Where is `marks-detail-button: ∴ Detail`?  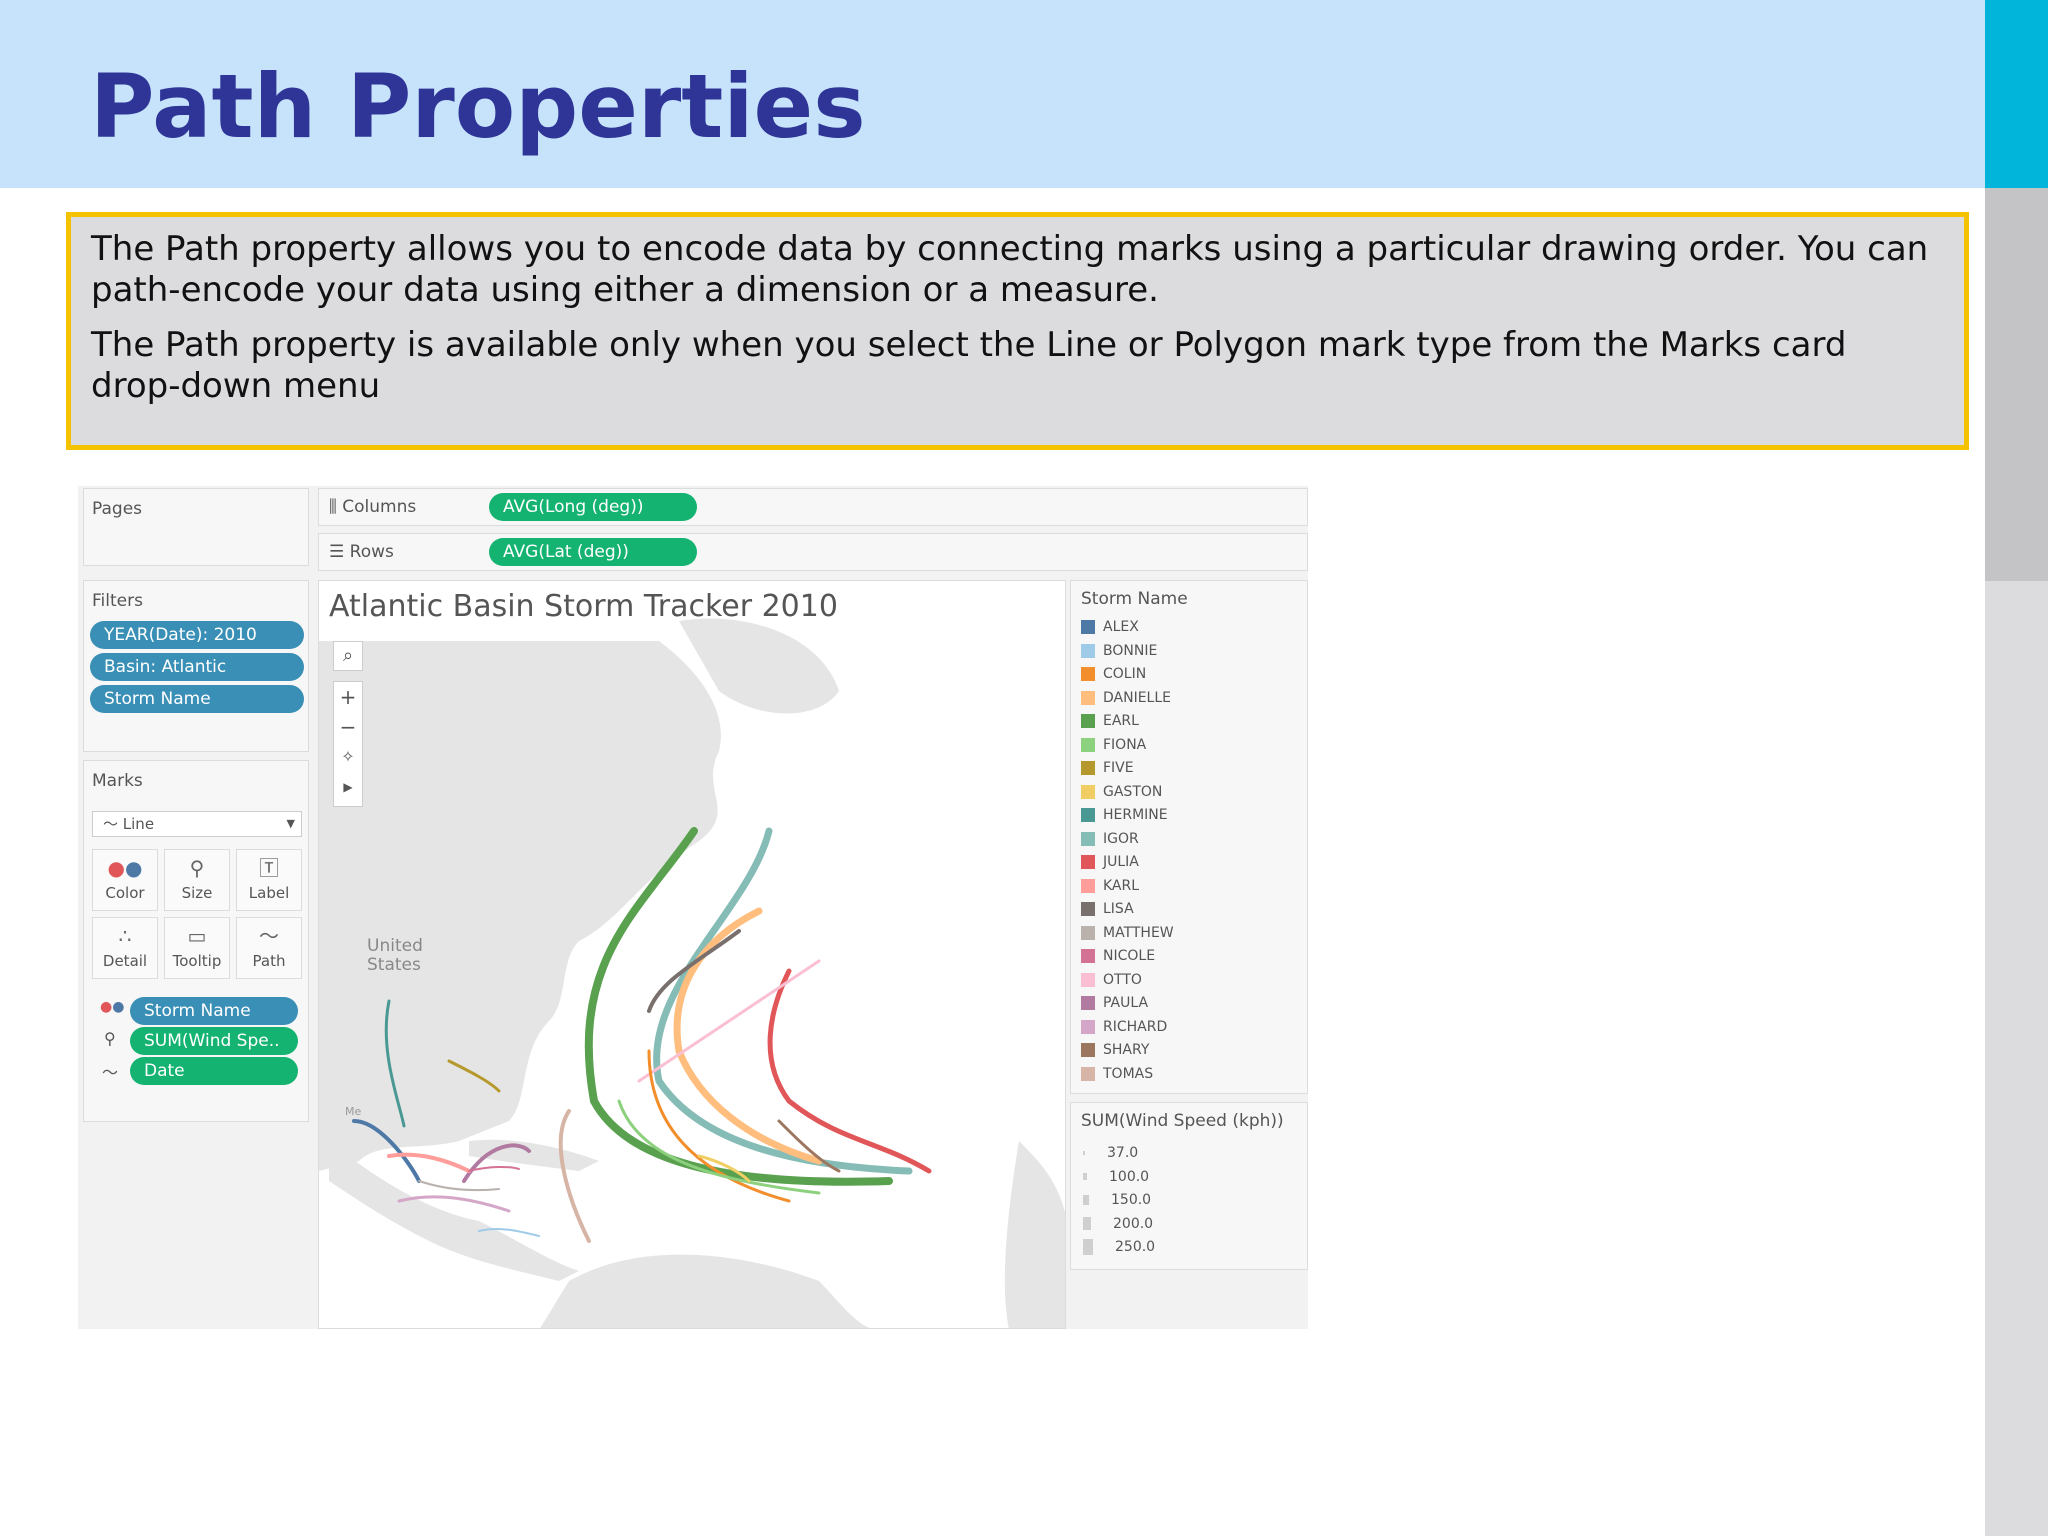 marks-detail-button: ∴ Detail is located at coordinates (125, 948).